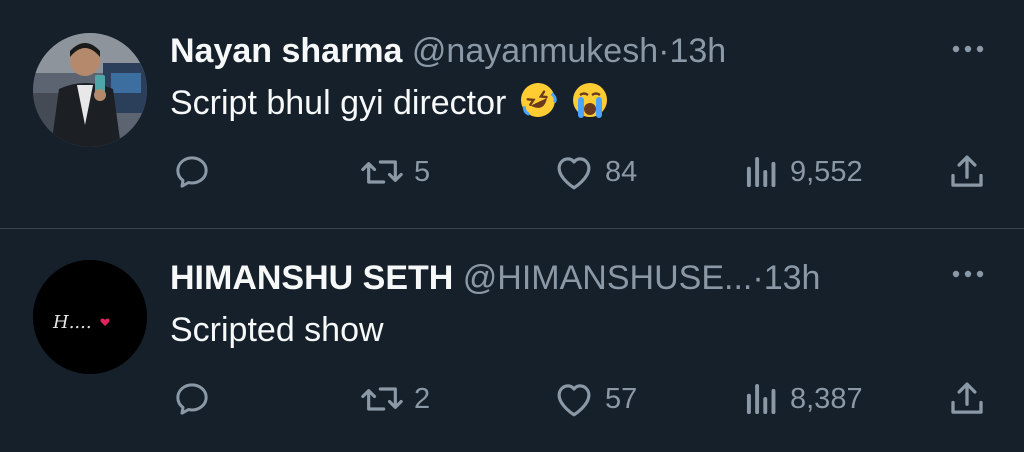 This screenshot has height=452, width=1024. What do you see at coordinates (538, 106) in the screenshot?
I see `rolling-on-floor-laughing-emoji` at bounding box center [538, 106].